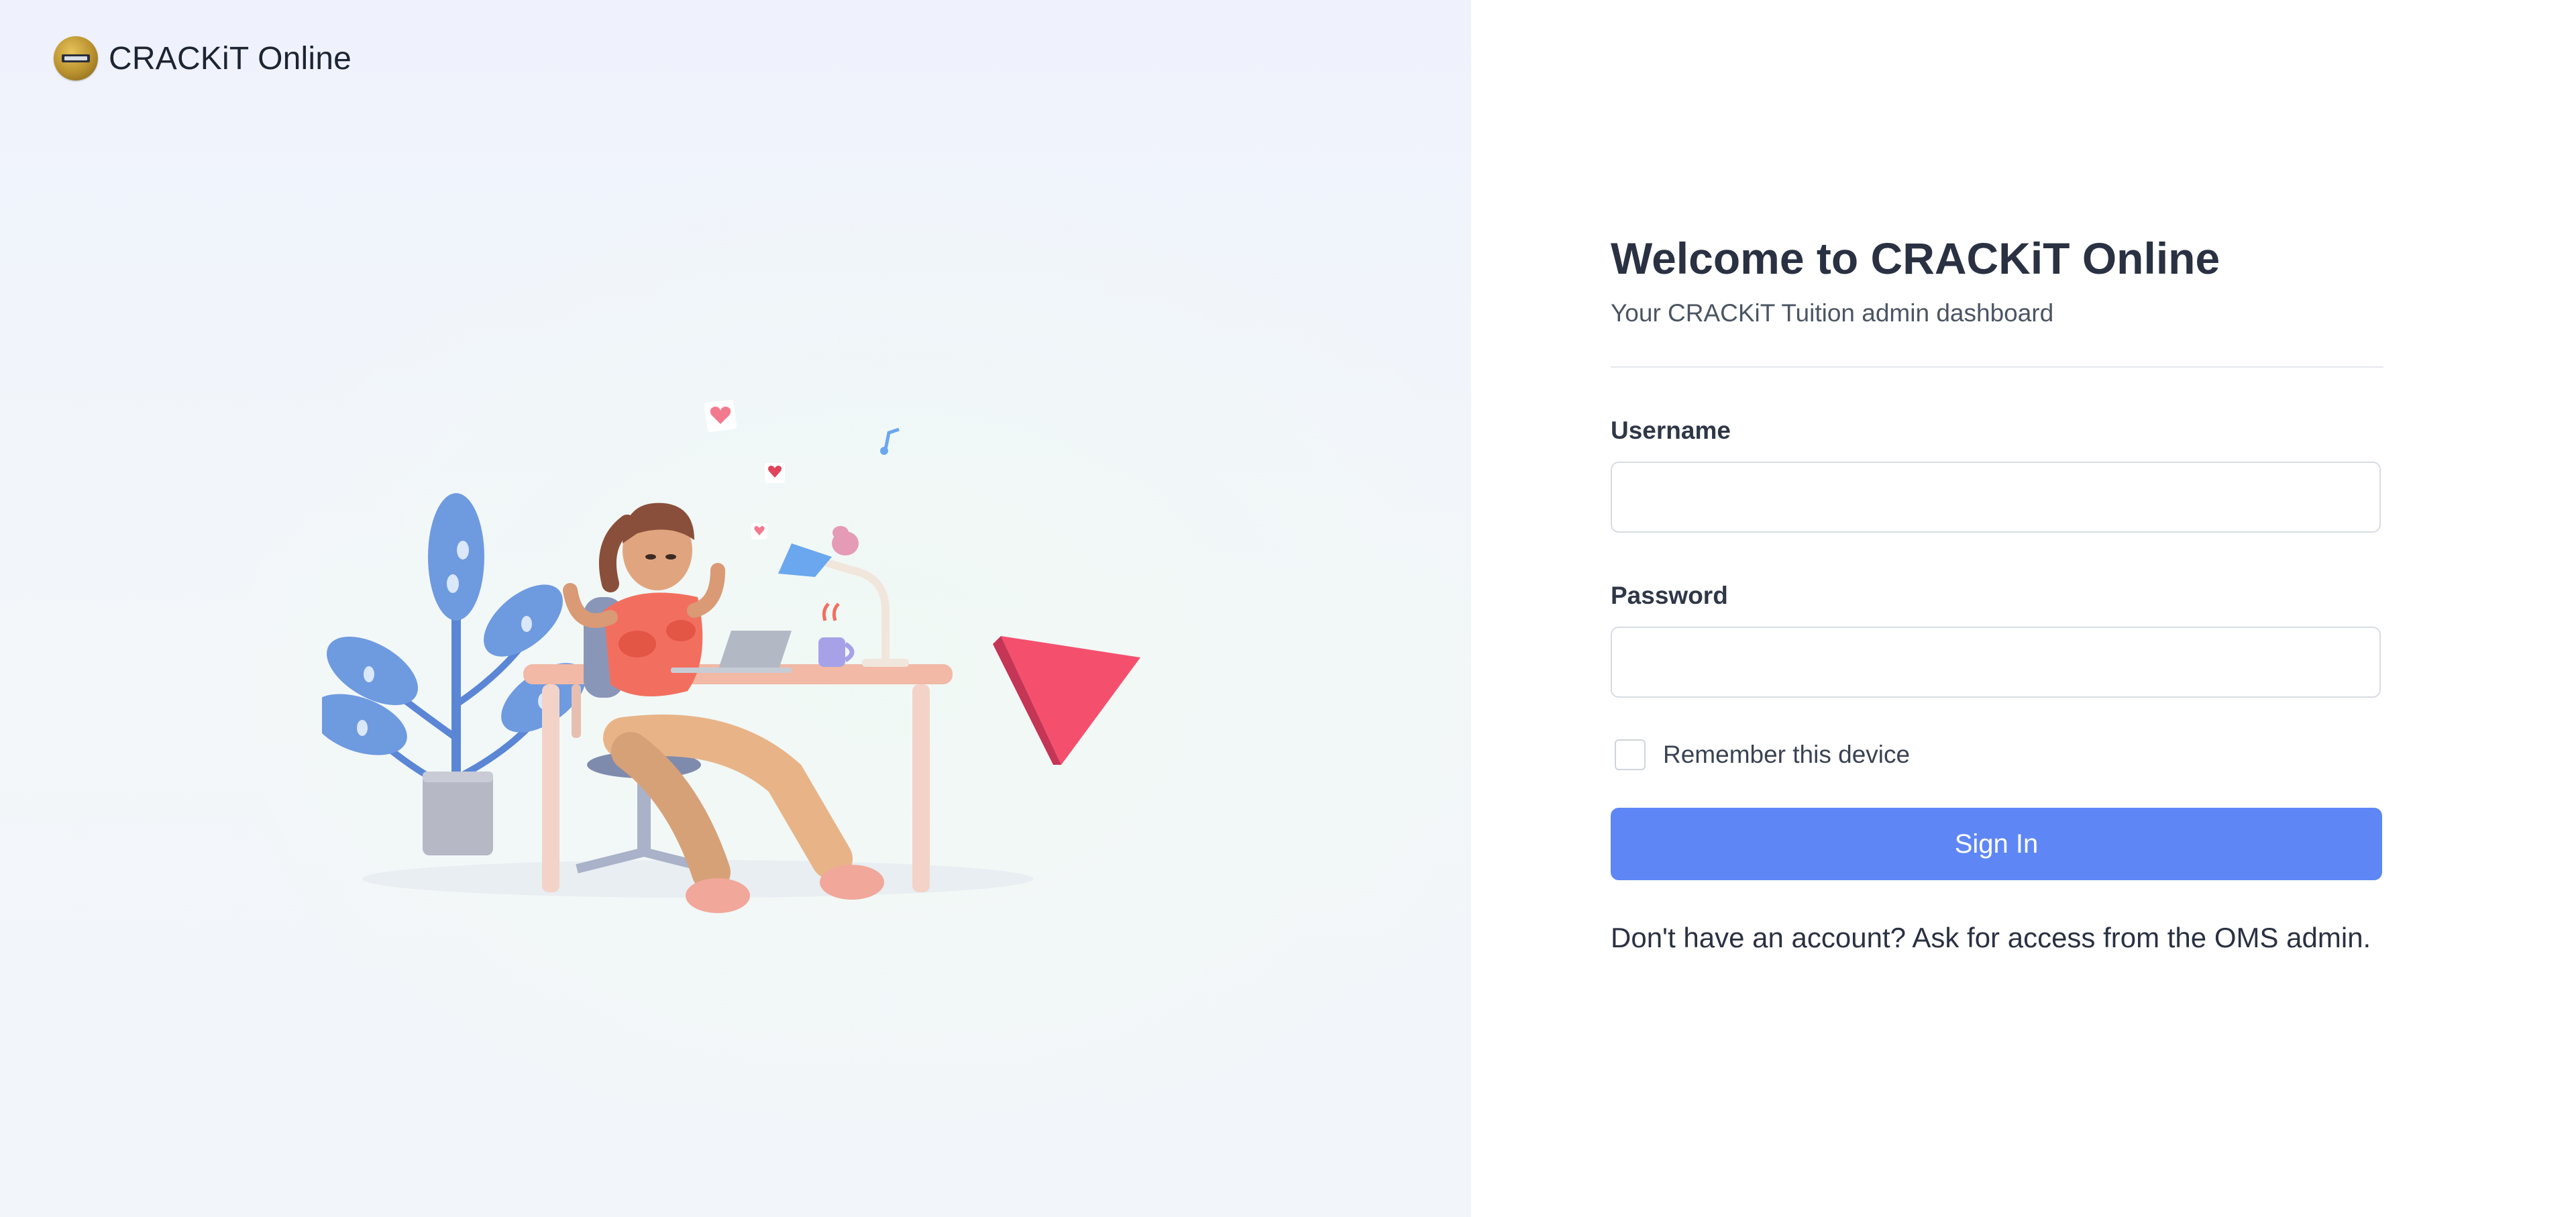  I want to click on username-label: Username, so click(1671, 431).